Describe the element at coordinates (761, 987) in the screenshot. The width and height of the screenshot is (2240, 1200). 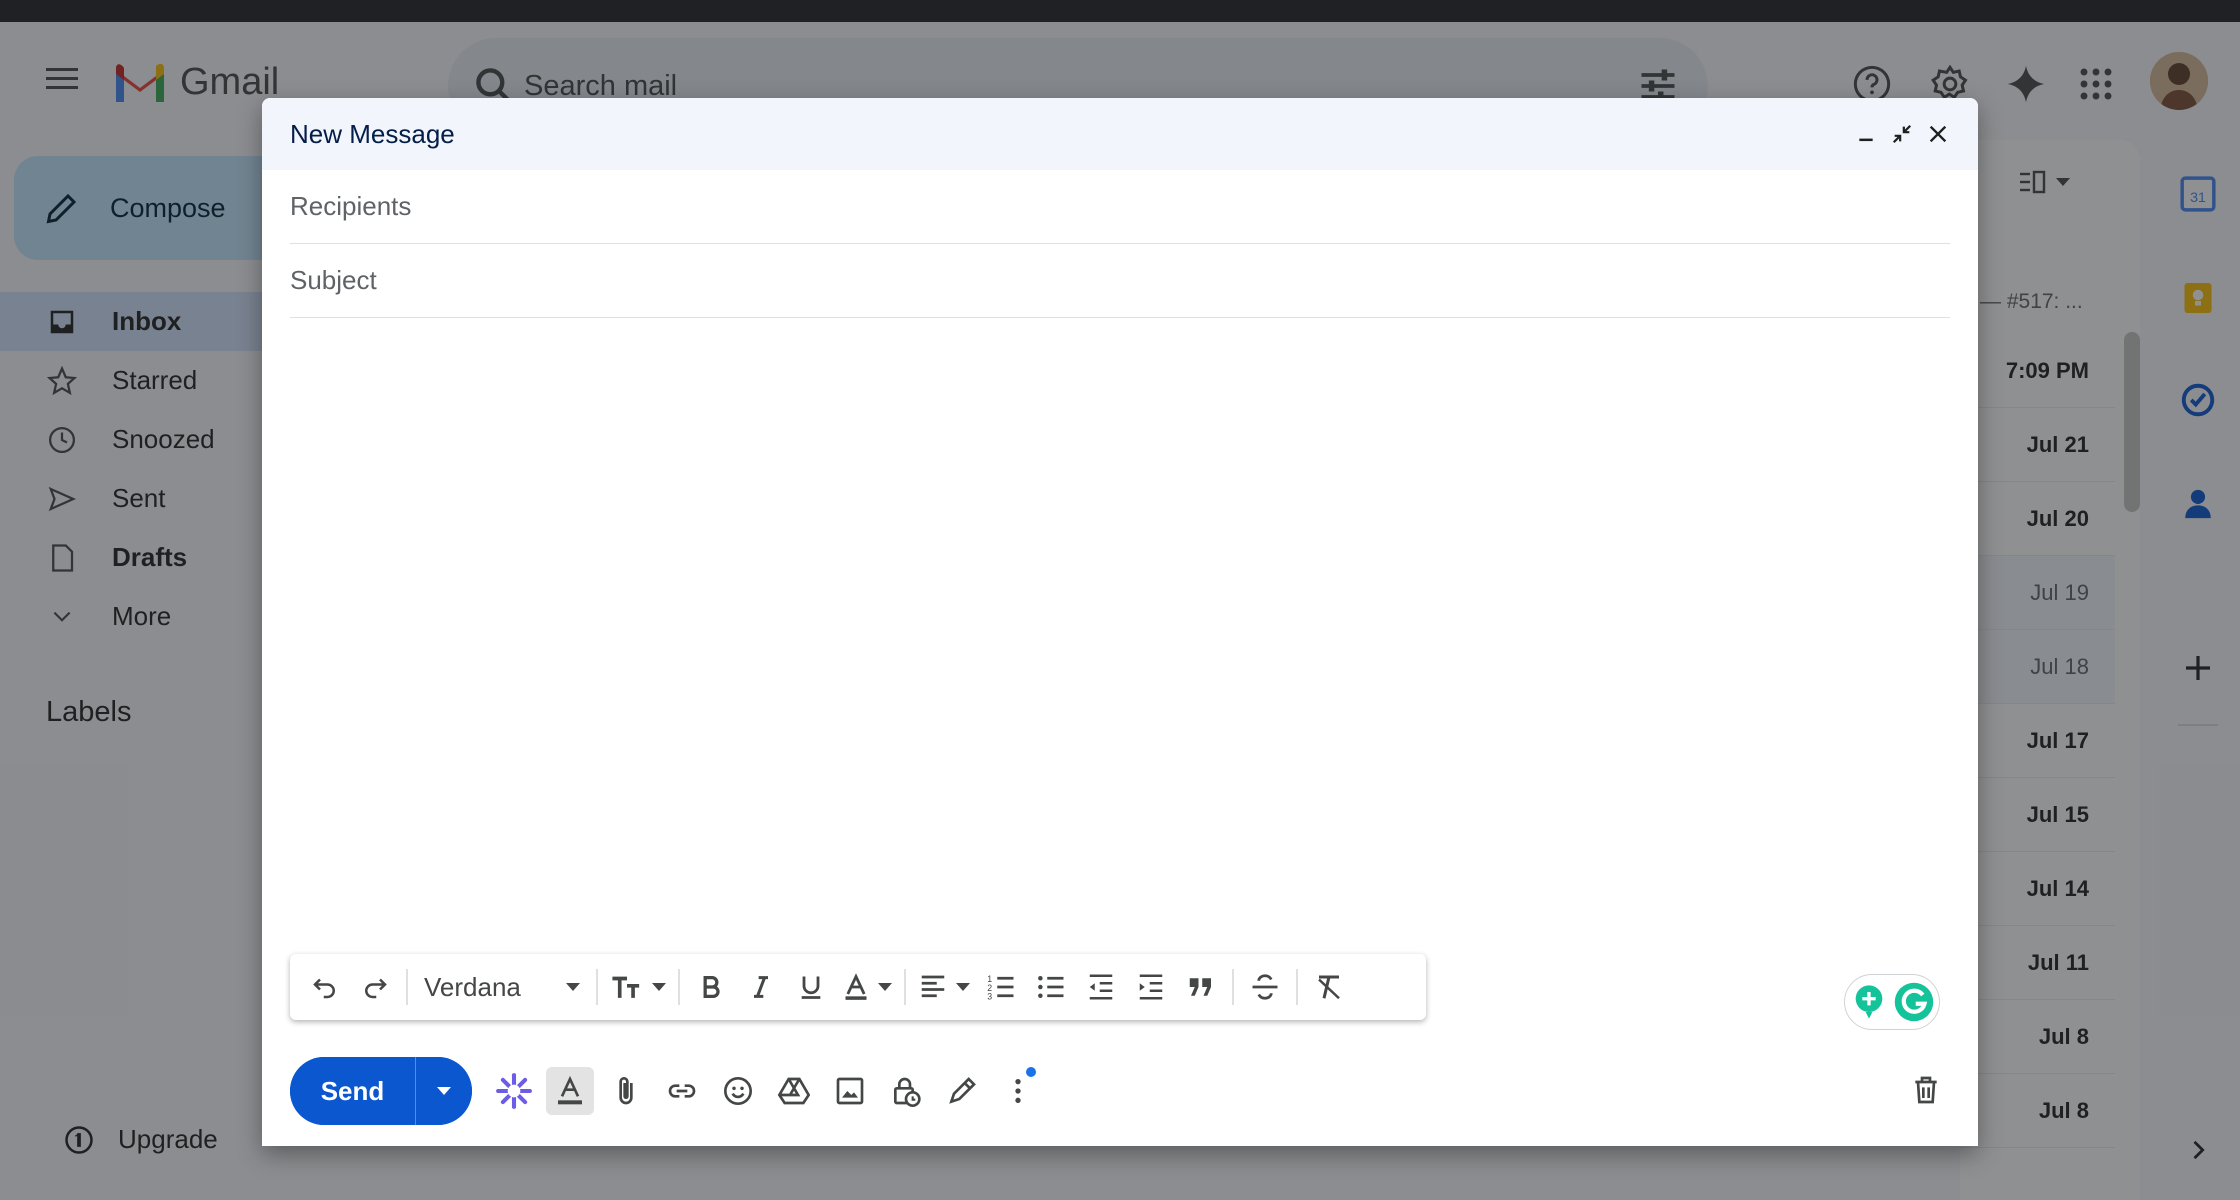
I see `italic-icon` at that location.